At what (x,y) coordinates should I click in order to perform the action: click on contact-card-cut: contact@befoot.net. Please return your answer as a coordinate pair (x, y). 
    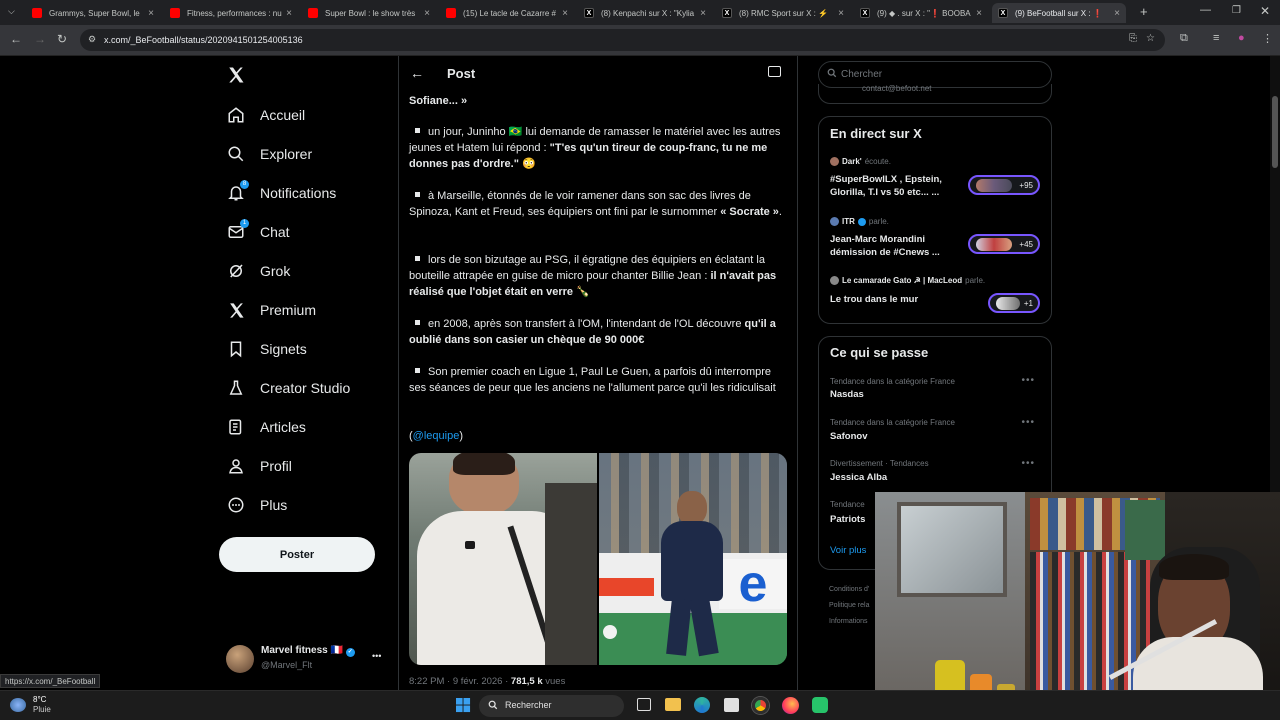
    Looking at the image, I should click on (935, 94).